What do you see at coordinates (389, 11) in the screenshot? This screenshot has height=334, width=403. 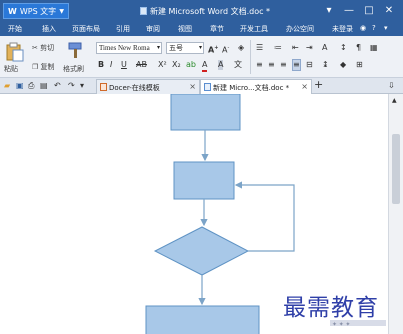 I see `close-button: ✕` at bounding box center [389, 11].